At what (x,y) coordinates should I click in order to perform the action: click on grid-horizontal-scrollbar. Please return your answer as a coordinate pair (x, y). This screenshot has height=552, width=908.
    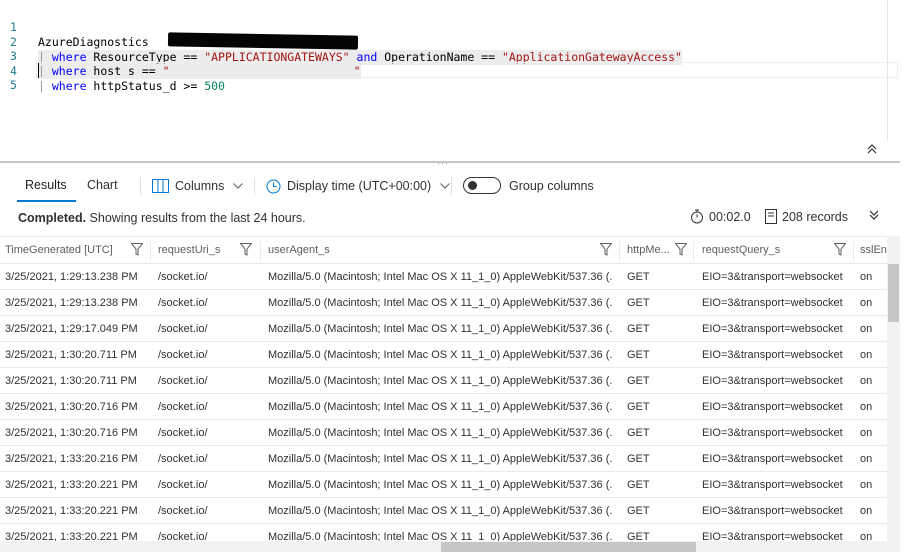
    Looking at the image, I should click on (450, 546).